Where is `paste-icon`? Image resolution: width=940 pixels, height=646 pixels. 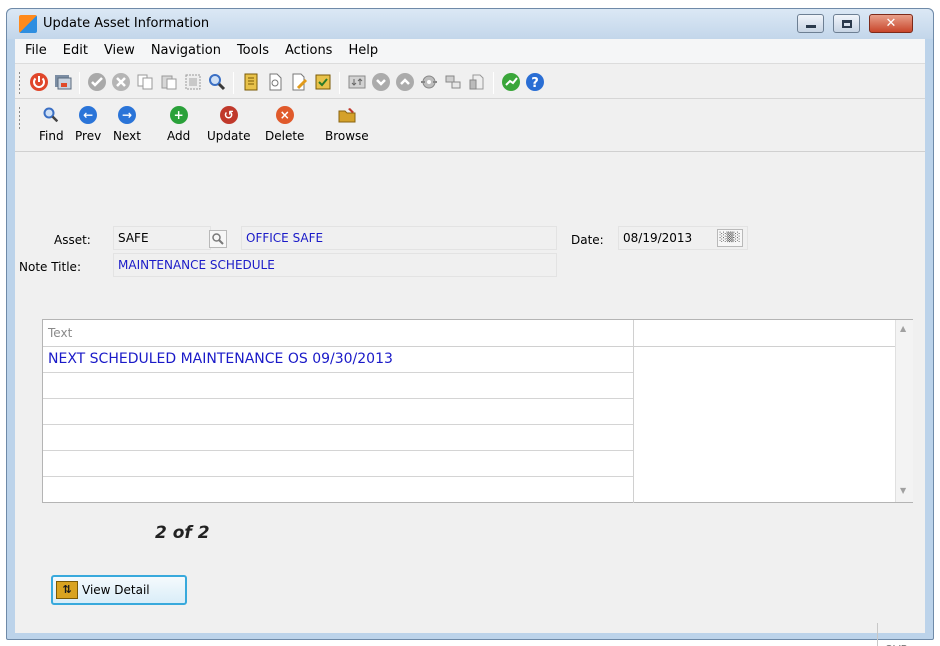 paste-icon is located at coordinates (169, 82).